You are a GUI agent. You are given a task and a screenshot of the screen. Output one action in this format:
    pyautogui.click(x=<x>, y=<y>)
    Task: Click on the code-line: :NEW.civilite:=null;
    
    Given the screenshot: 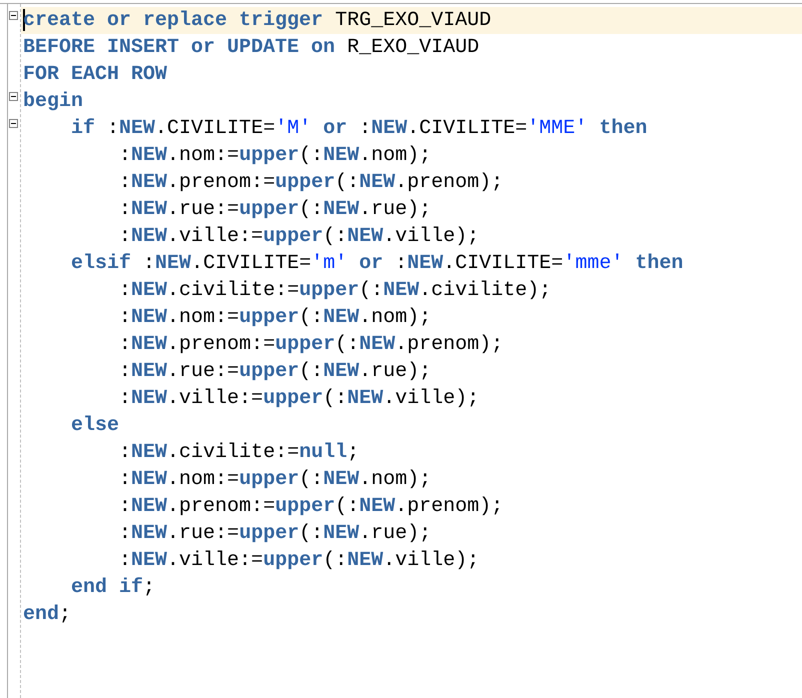 What is the action you would take?
    pyautogui.click(x=239, y=453)
    